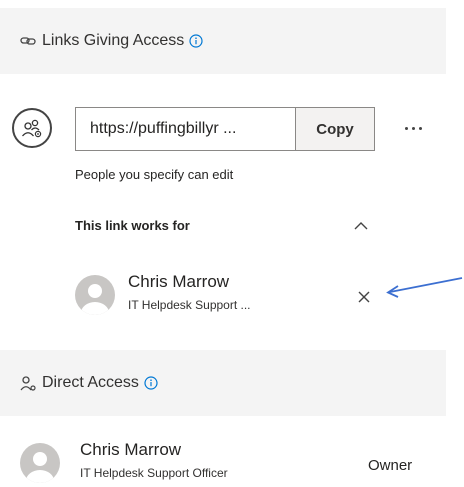 This screenshot has width=464, height=487. What do you see at coordinates (132, 225) in the screenshot?
I see `link-works-for-label: This link works for` at bounding box center [132, 225].